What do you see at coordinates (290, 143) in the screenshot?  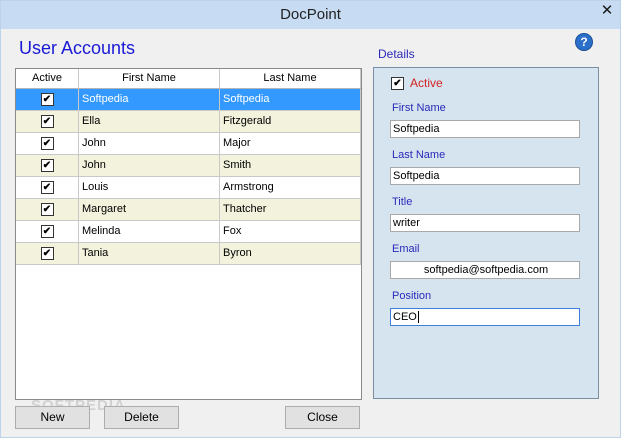 I see `last-name-cell: Major` at bounding box center [290, 143].